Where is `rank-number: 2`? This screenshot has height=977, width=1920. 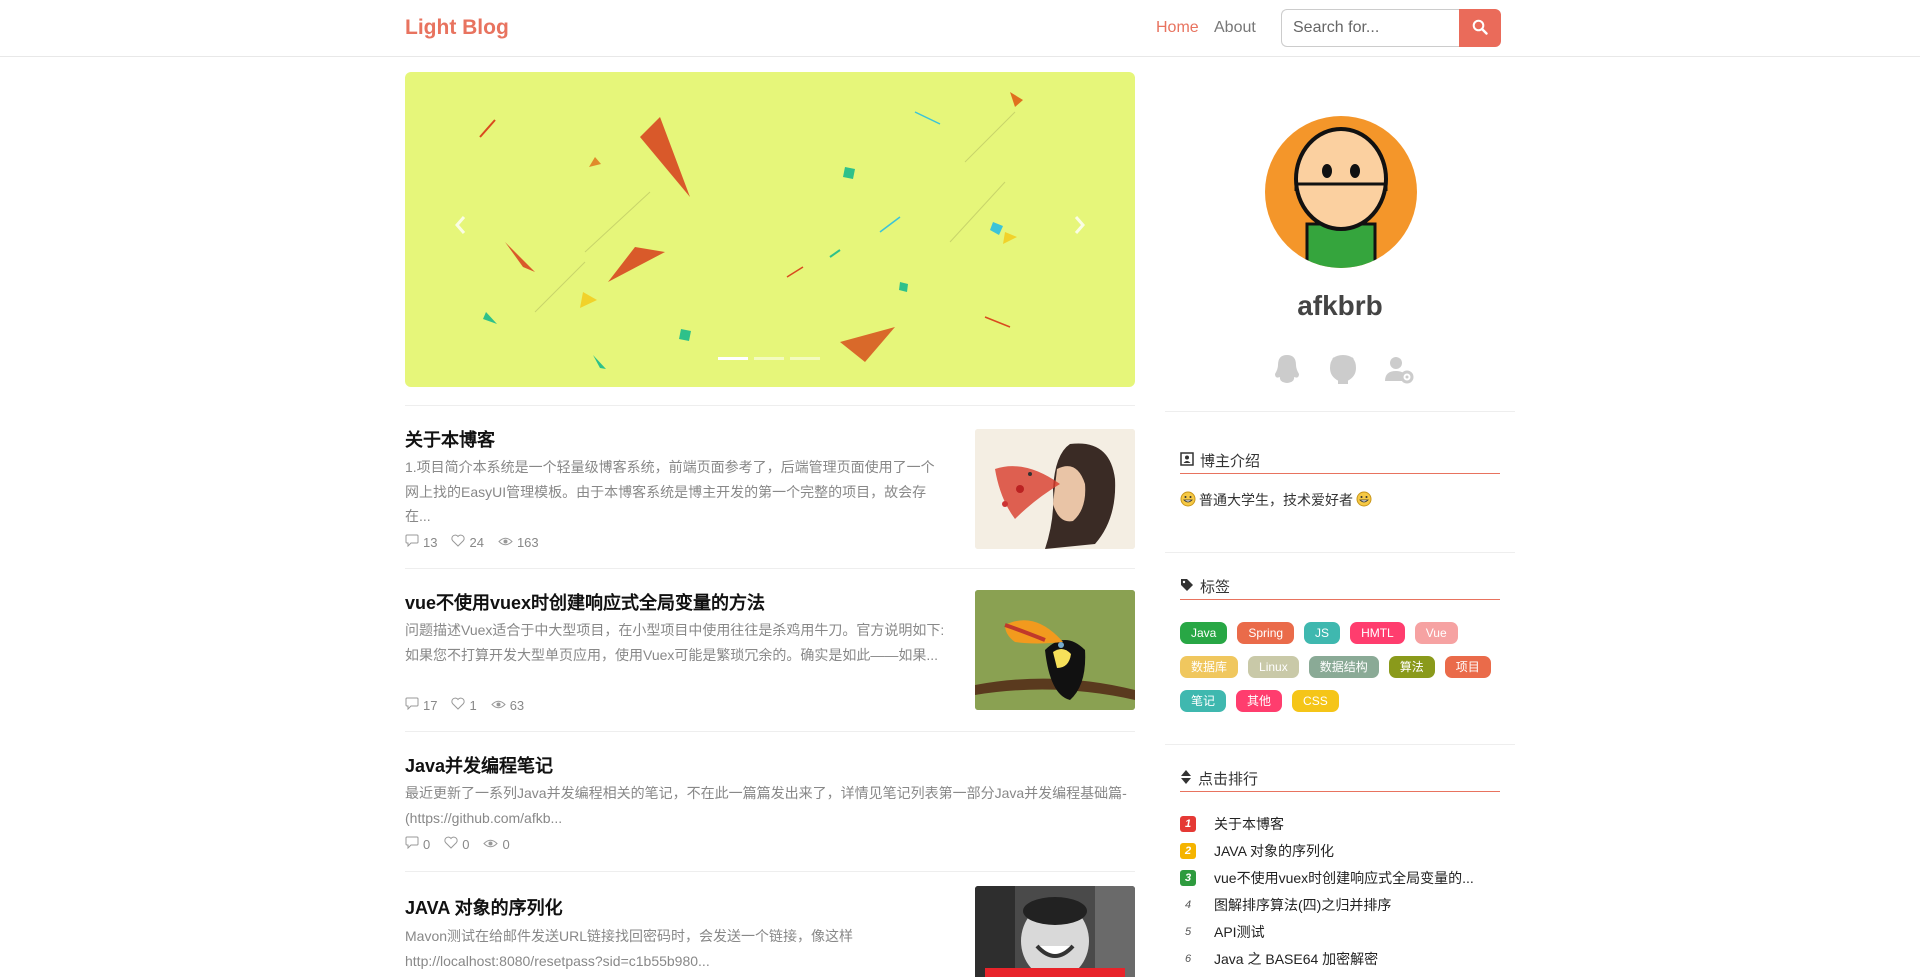
rank-number: 2 is located at coordinates (1188, 850).